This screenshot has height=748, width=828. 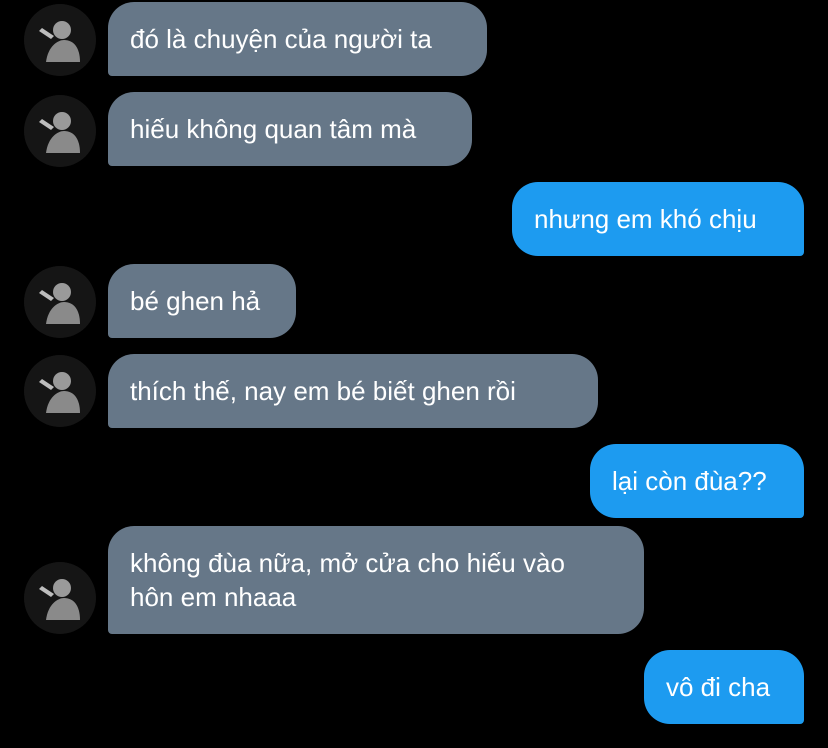 What do you see at coordinates (718, 687) in the screenshot?
I see `message-text: vô đi cha` at bounding box center [718, 687].